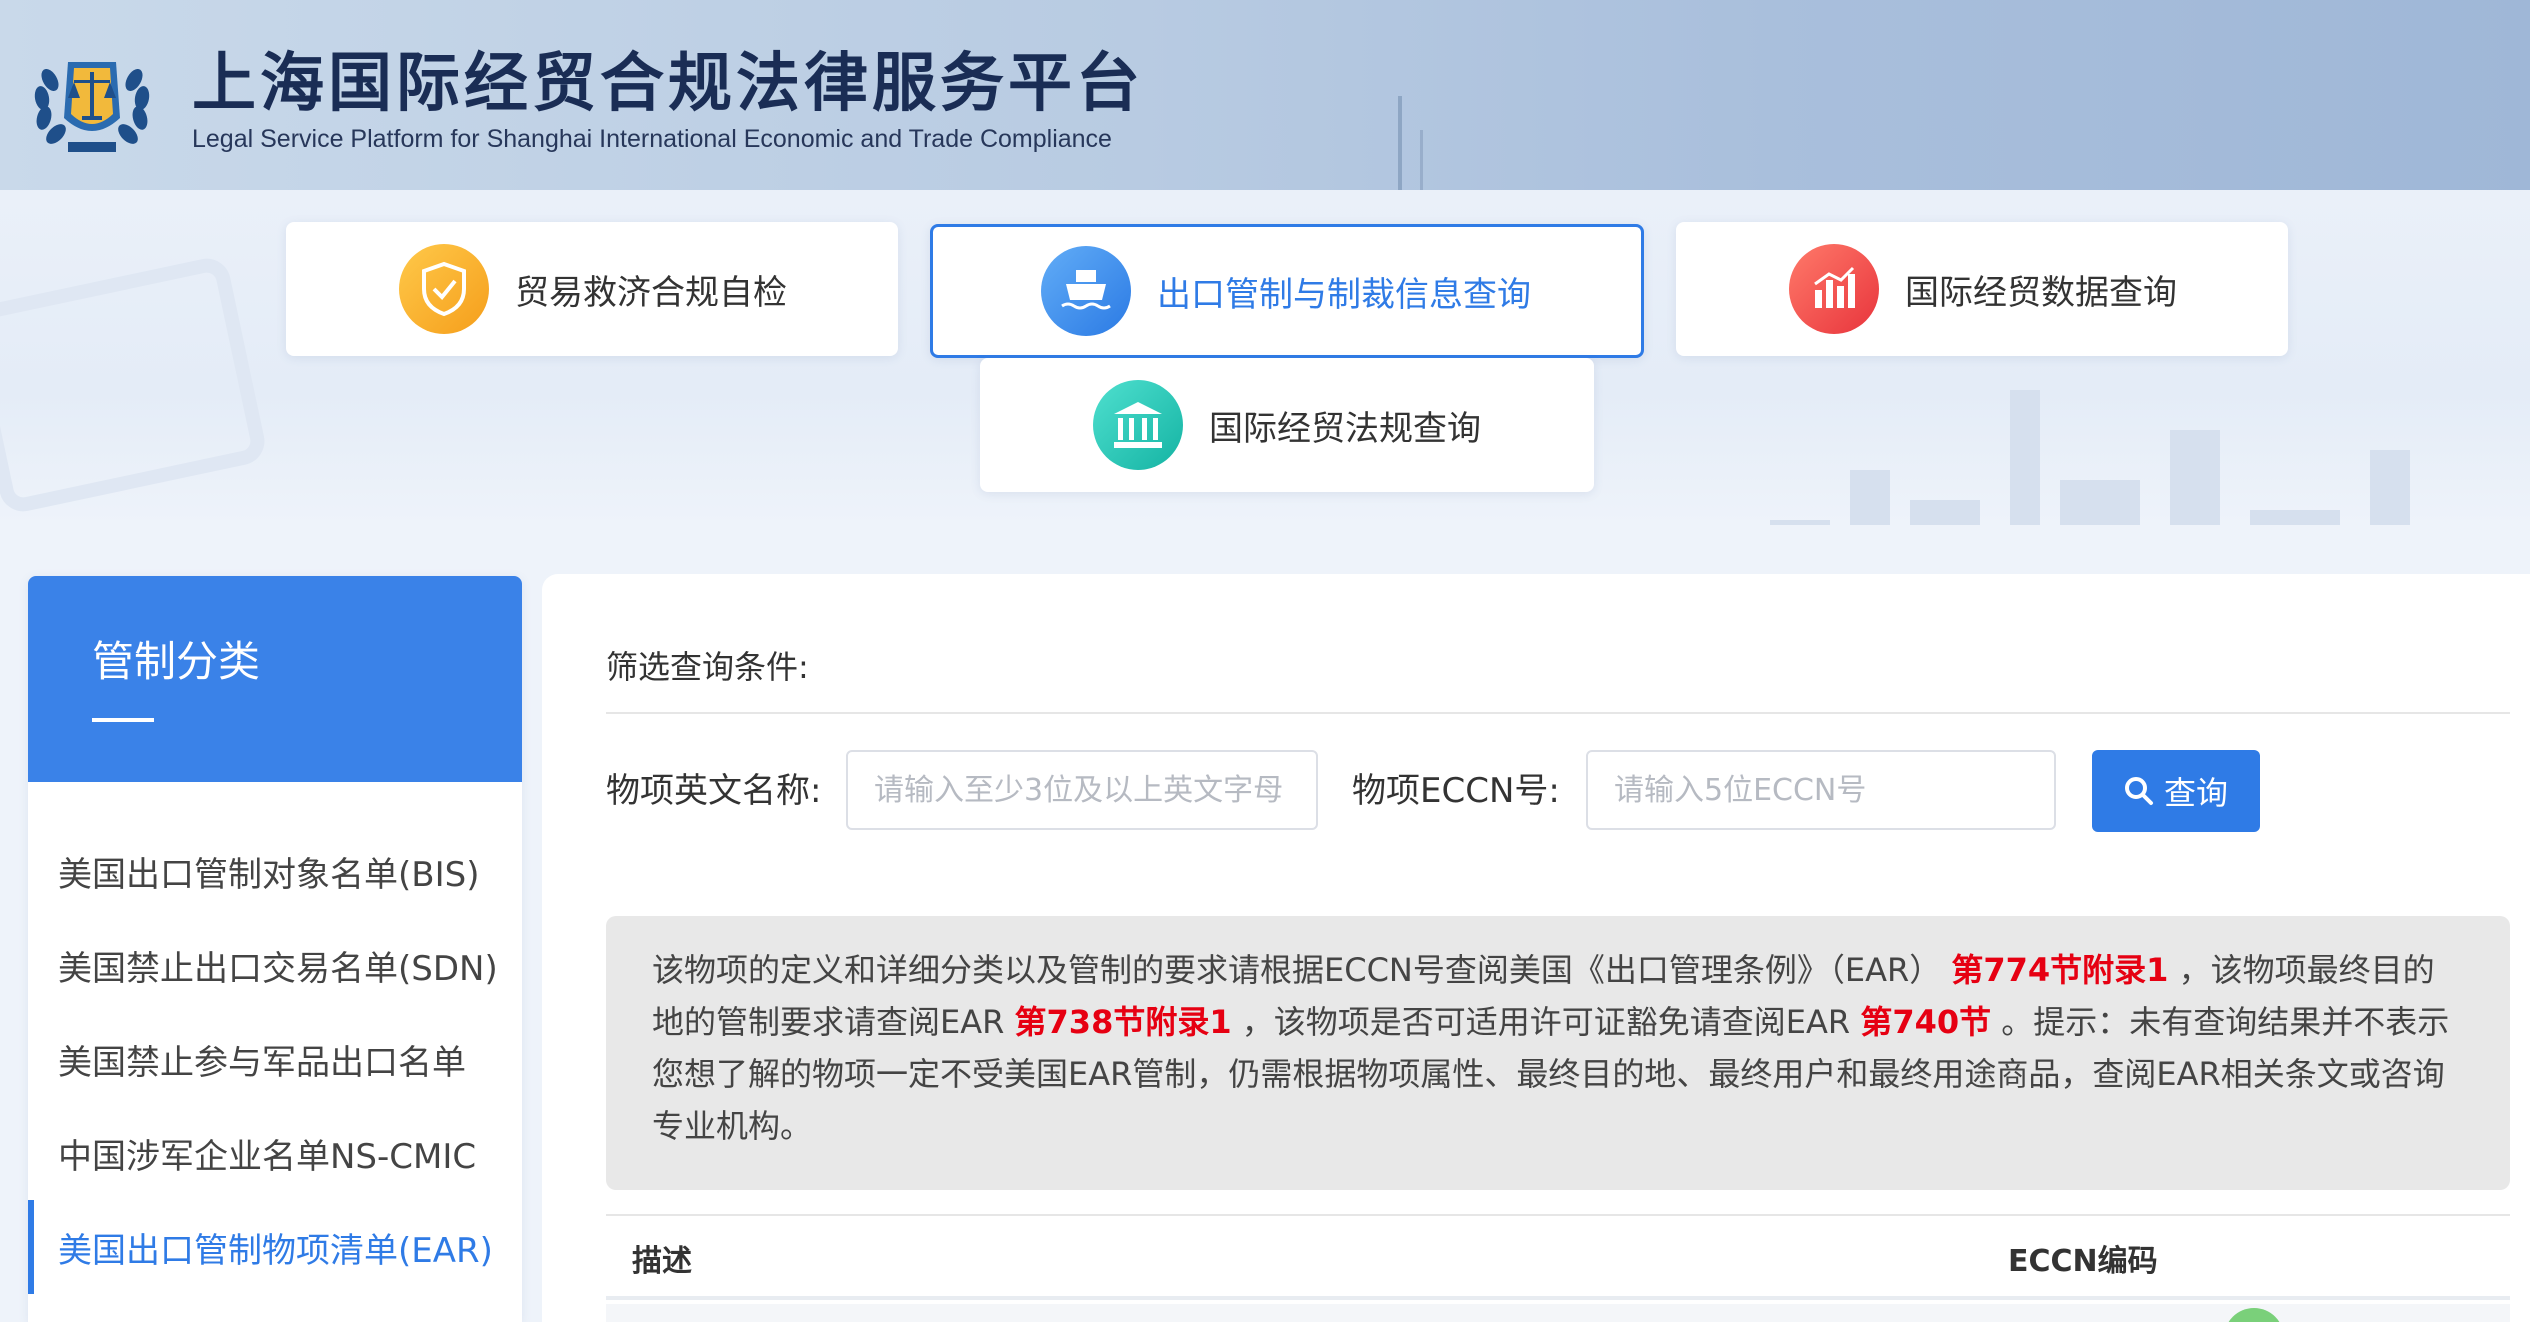 The image size is (2530, 1322). I want to click on notice-link-740: 第740节, so click(1925, 1022).